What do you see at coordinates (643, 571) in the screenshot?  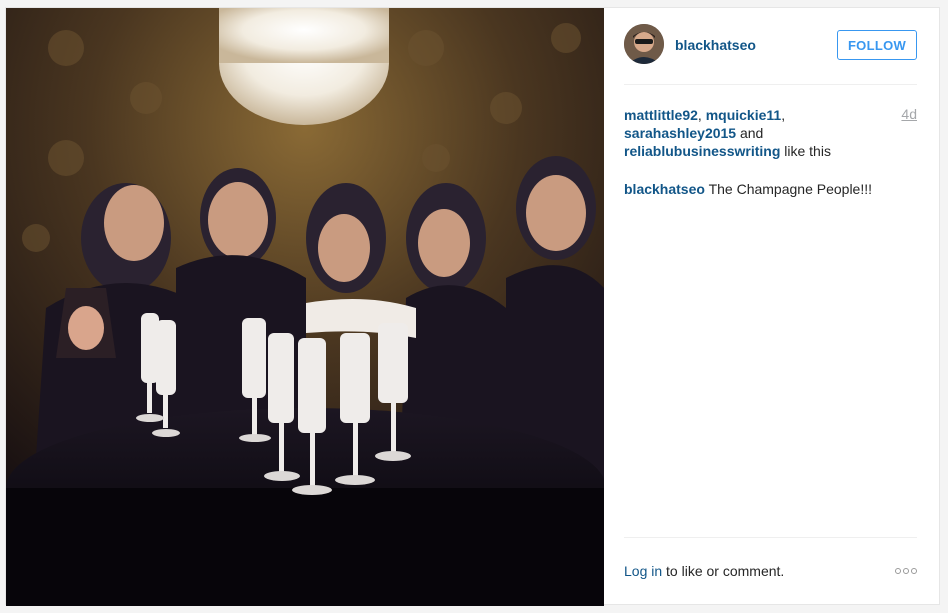 I see `login-link: Log in` at bounding box center [643, 571].